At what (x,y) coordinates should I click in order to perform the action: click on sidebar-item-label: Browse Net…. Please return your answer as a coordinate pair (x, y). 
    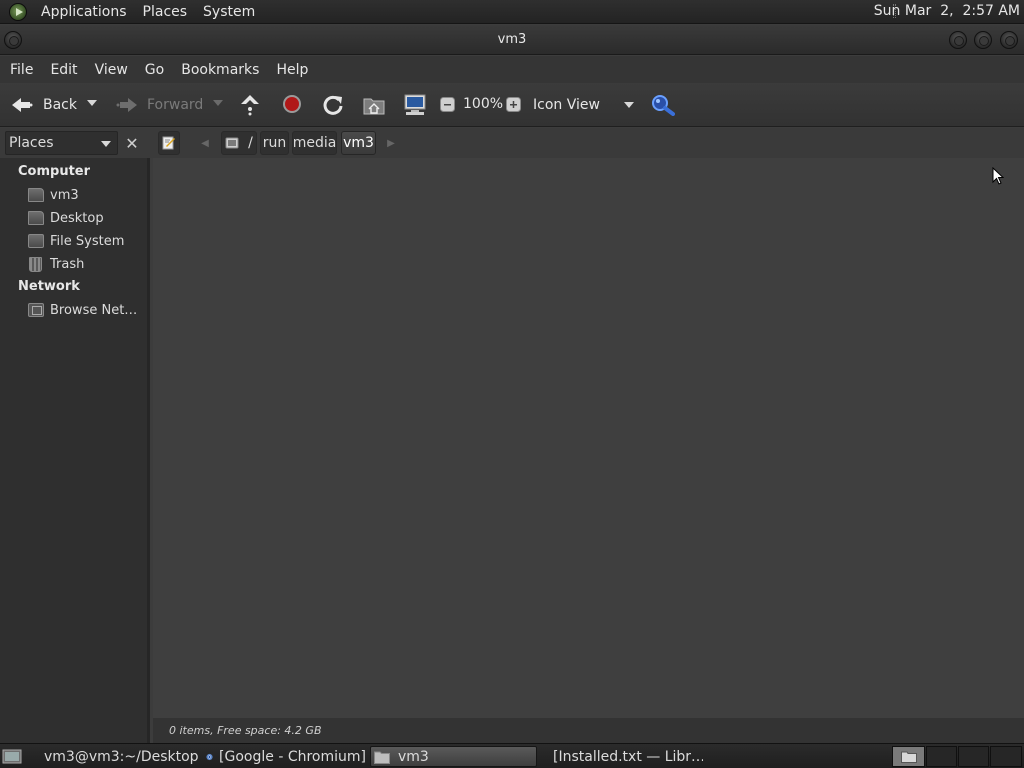
    Looking at the image, I should click on (94, 310).